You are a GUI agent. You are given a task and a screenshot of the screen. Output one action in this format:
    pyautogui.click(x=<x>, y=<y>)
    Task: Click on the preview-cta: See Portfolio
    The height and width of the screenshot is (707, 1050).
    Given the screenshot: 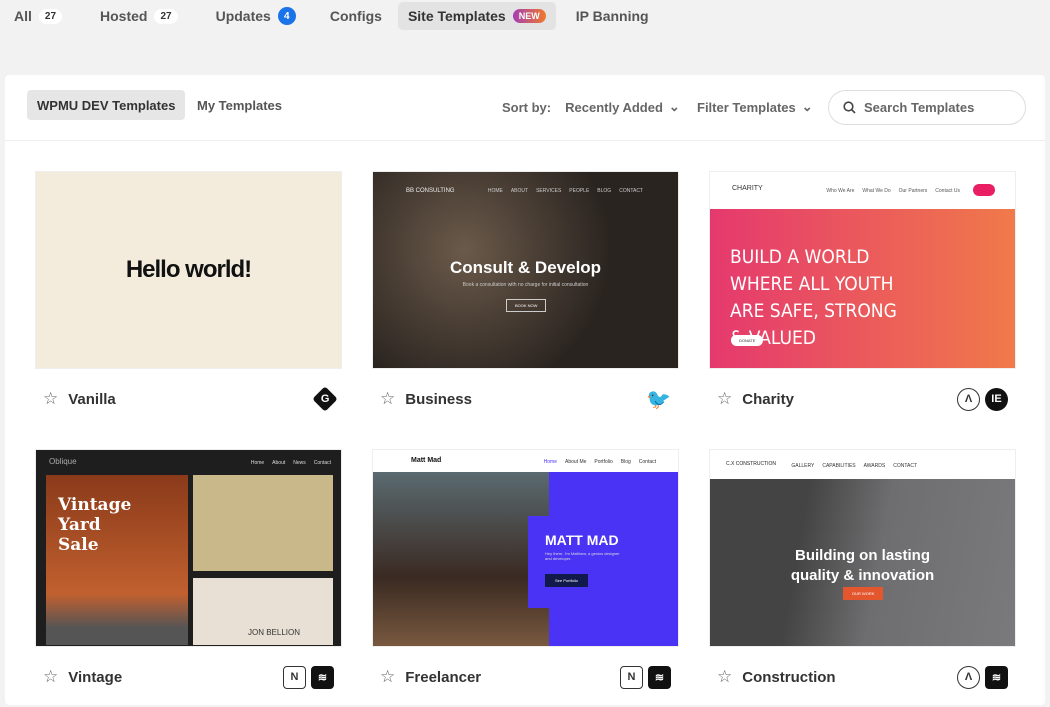 What is the action you would take?
    pyautogui.click(x=566, y=580)
    